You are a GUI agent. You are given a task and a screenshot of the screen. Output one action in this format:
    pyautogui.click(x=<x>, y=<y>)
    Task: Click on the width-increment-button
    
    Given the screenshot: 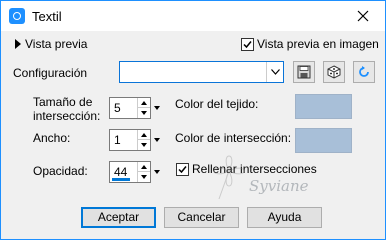 What is the action you would take?
    pyautogui.click(x=144, y=135)
    